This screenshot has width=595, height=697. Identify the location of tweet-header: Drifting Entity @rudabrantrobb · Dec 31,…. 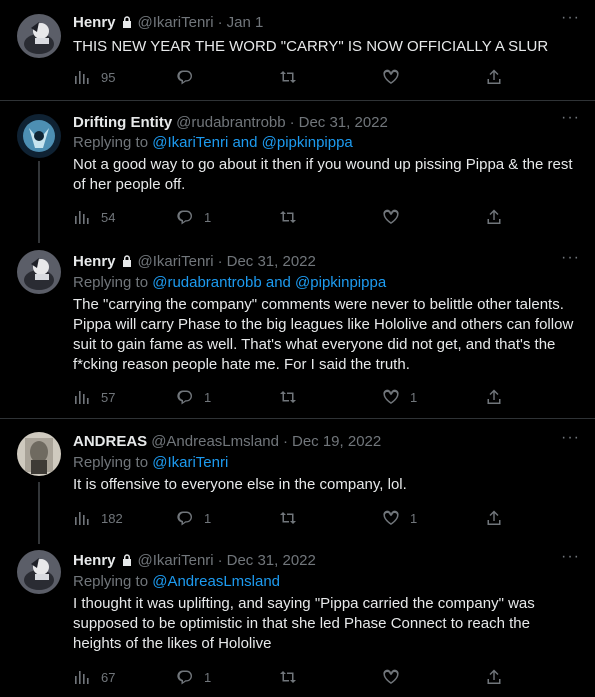
(327, 122).